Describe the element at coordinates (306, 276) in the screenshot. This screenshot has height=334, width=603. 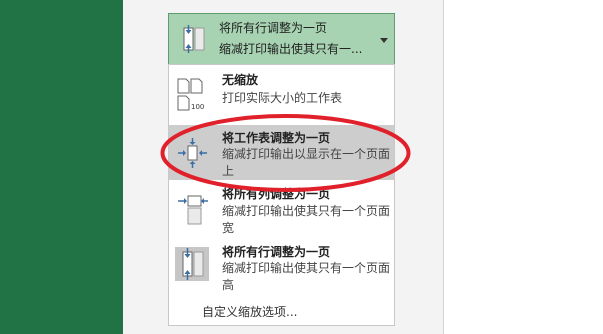
I see `menu-item-description: 缩减打印输出使其只有一个页面高` at that location.